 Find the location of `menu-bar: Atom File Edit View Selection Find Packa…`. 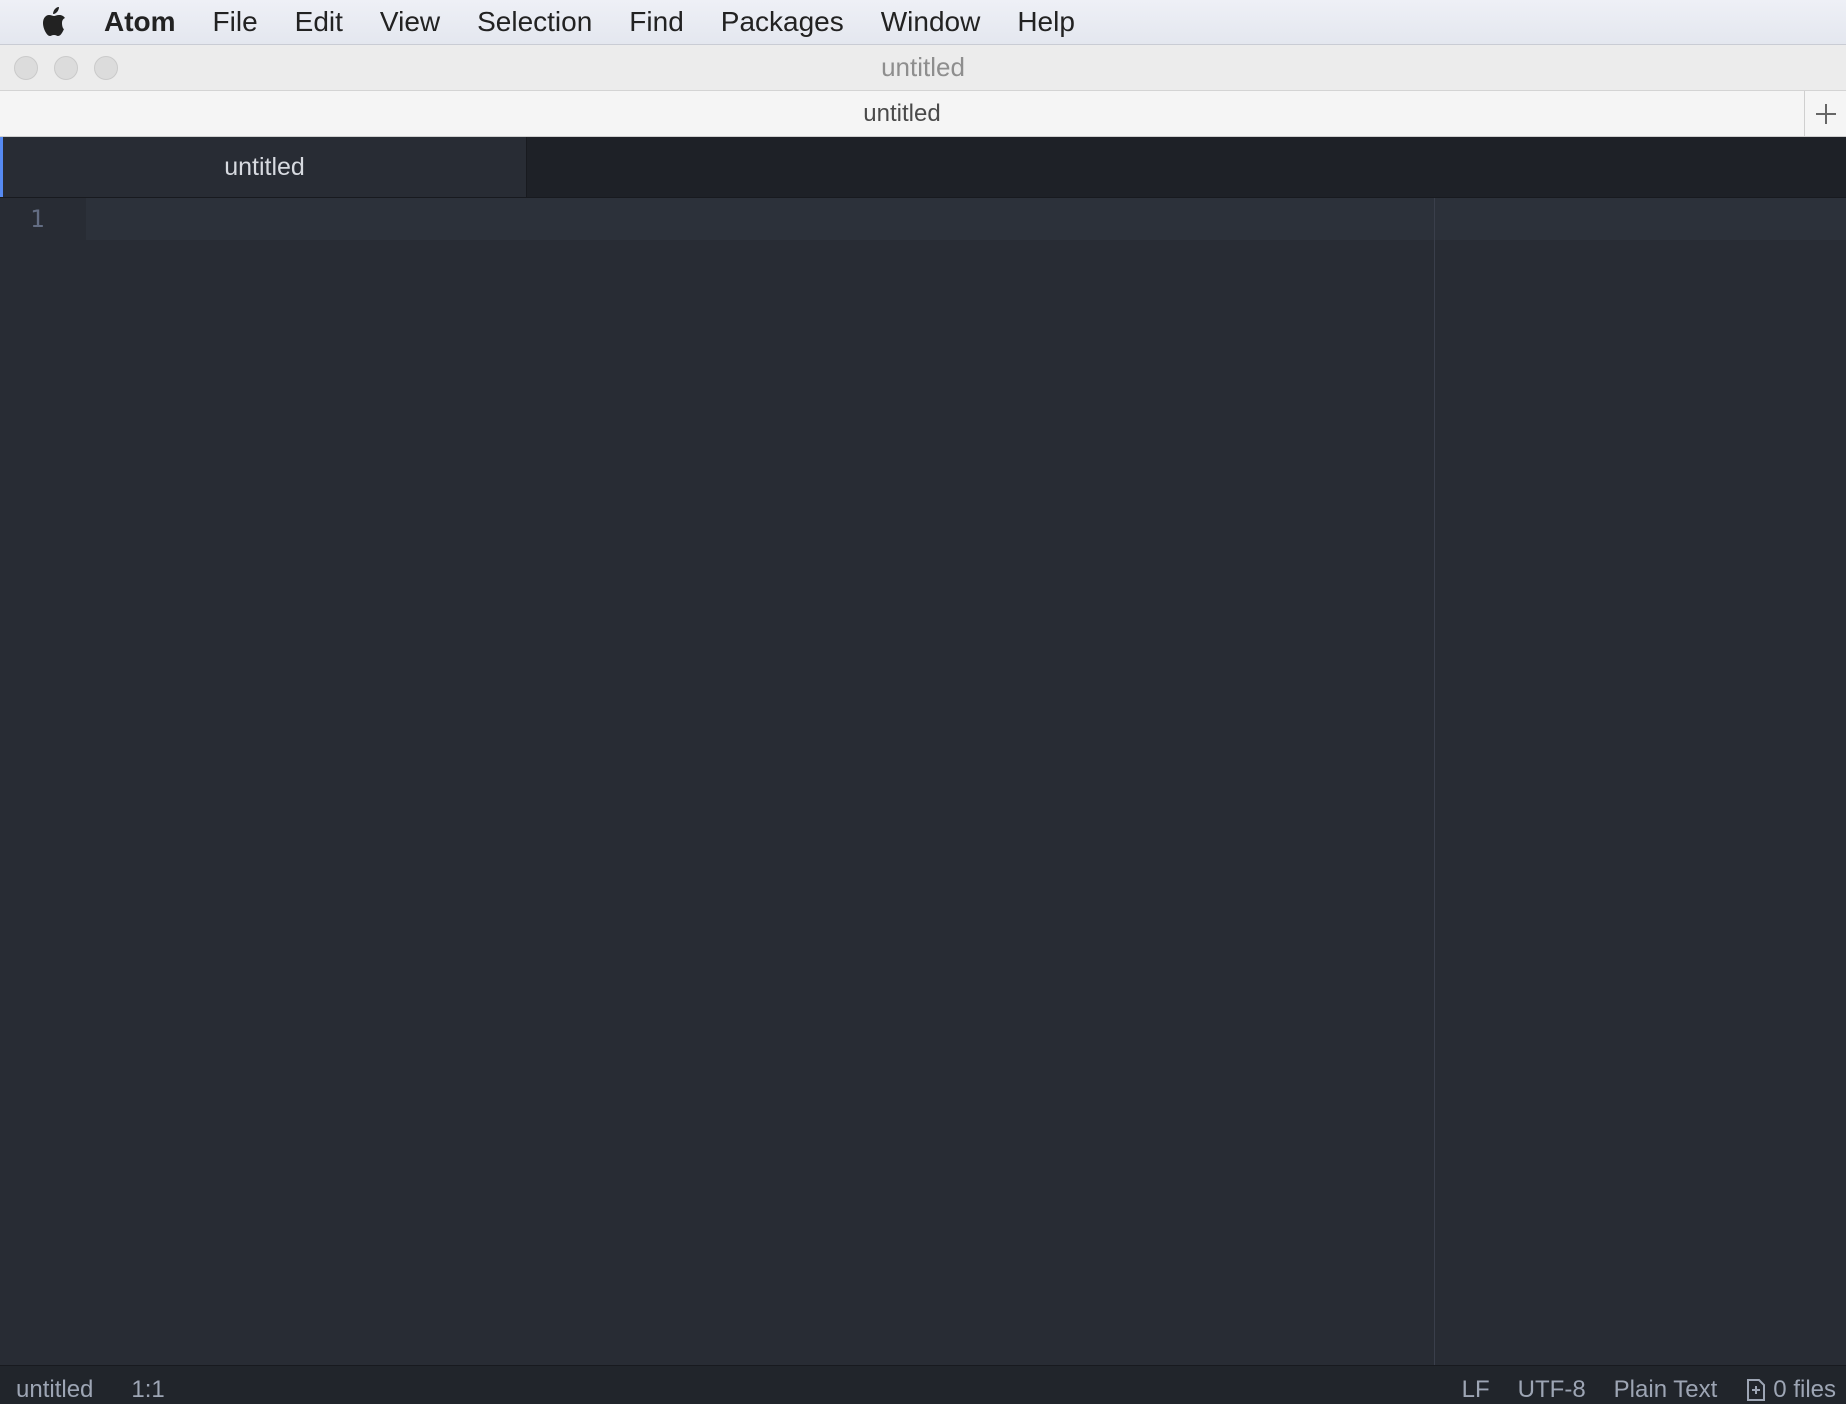

menu-bar: Atom File Edit View Selection Find Packa… is located at coordinates (923, 22).